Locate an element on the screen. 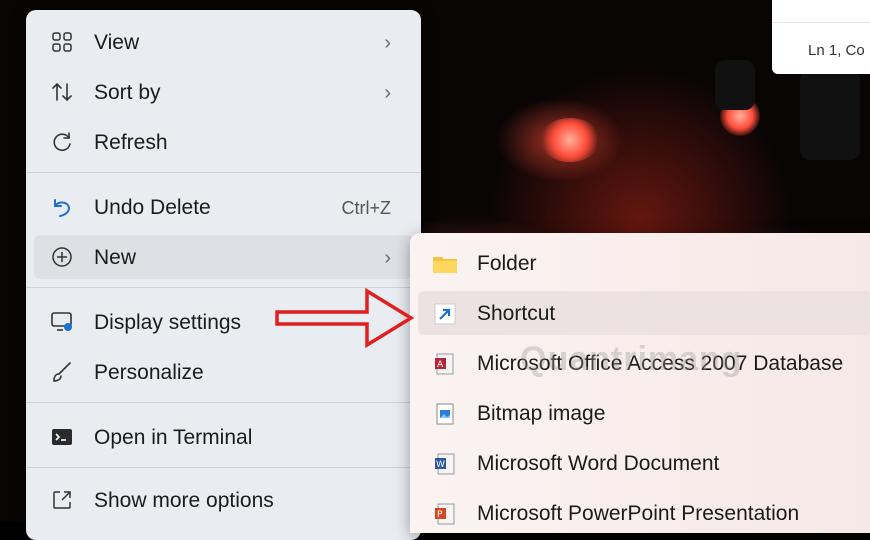 This screenshot has height=540, width=870. refresh-icon is located at coordinates (62, 142).